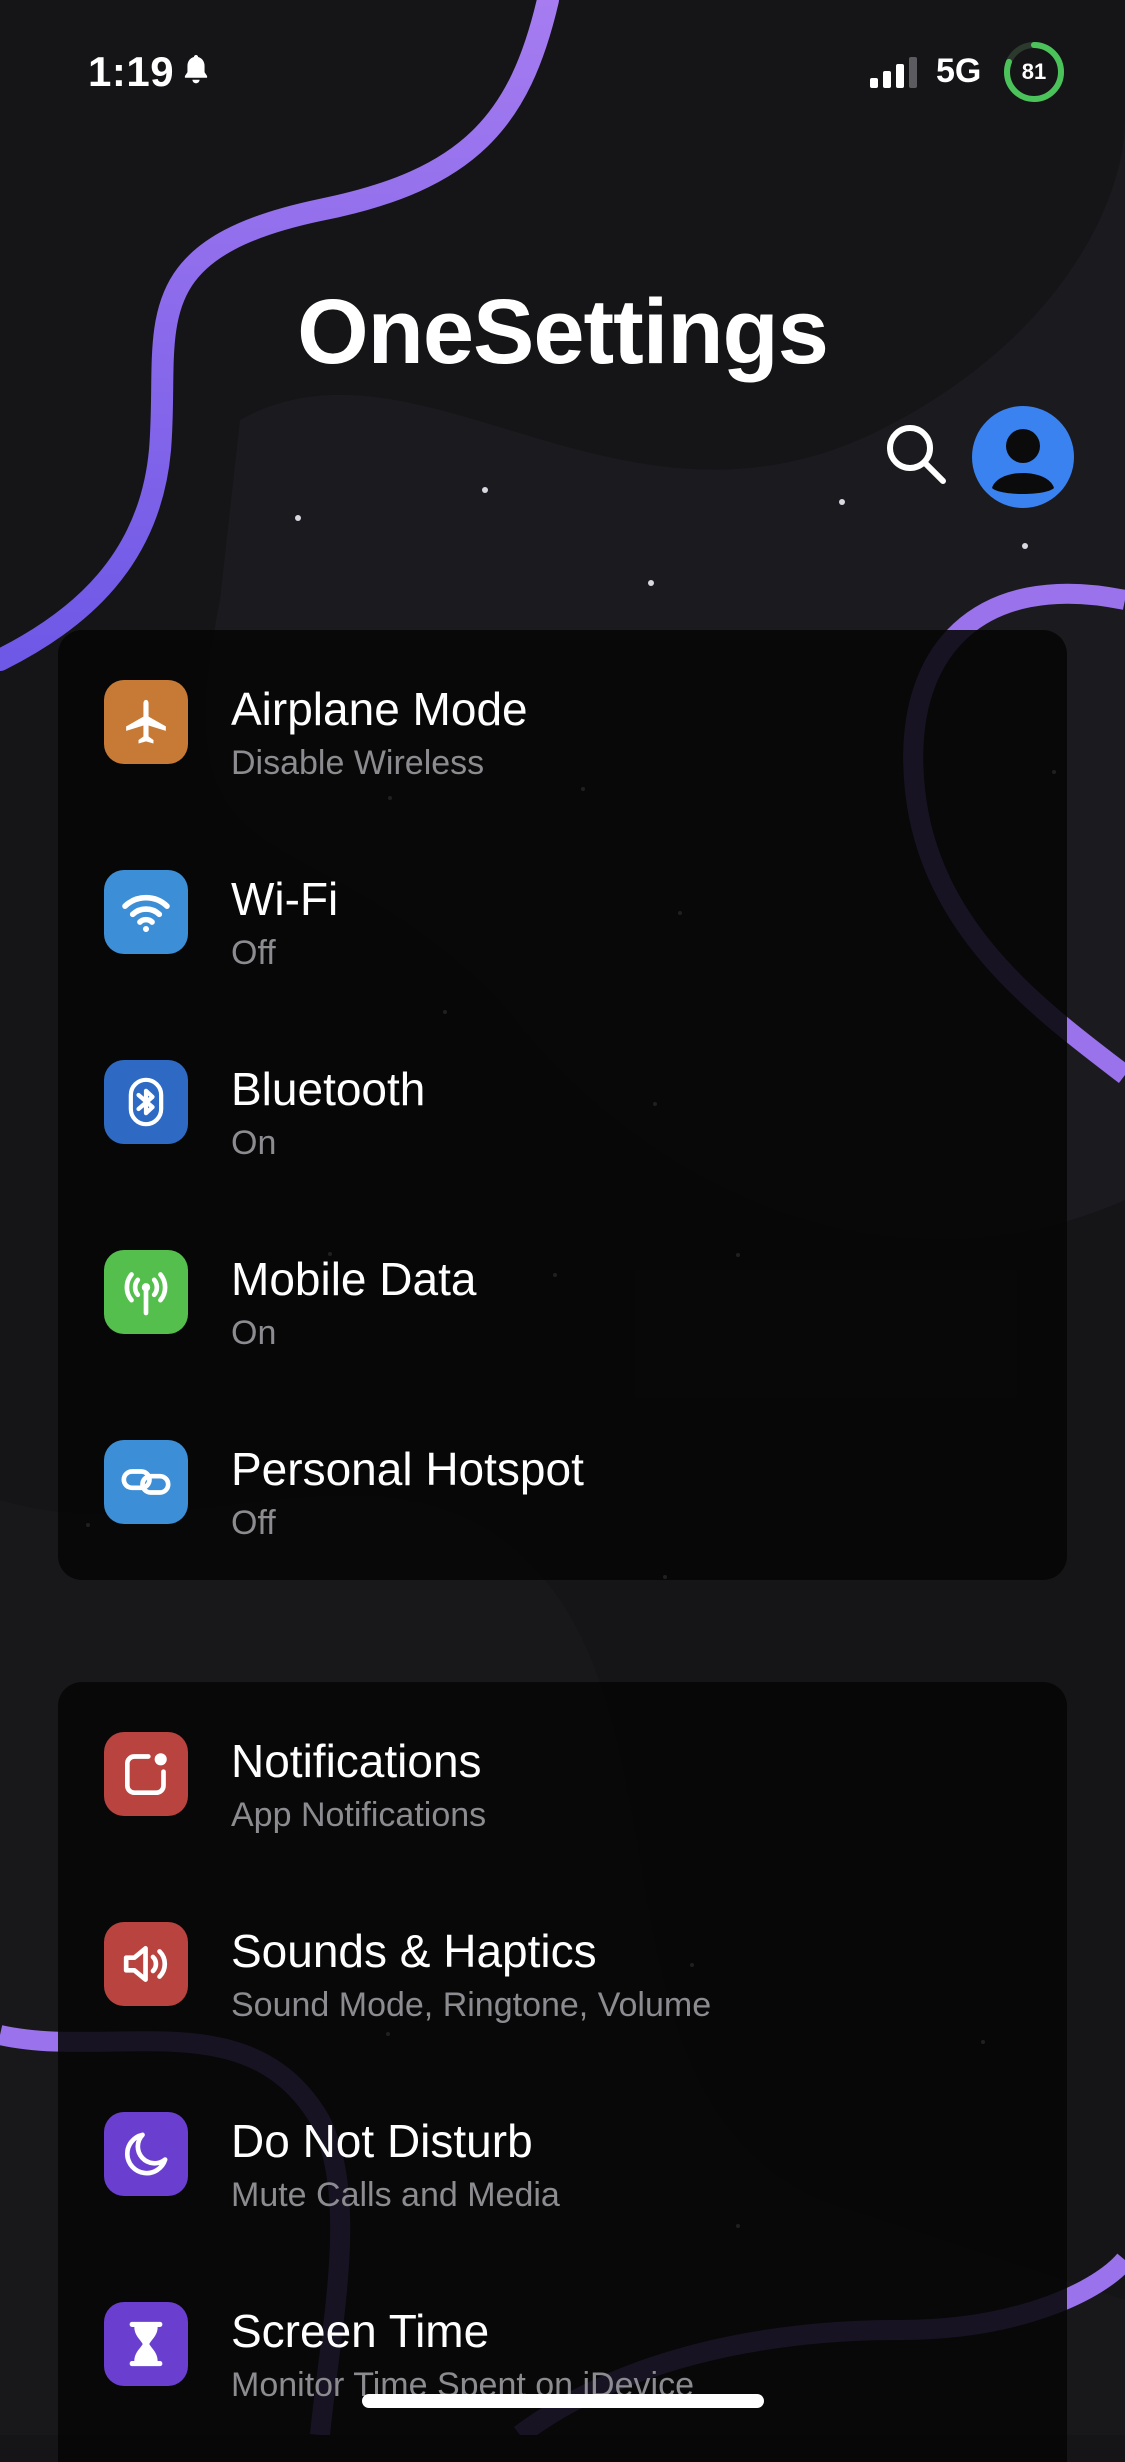 Image resolution: width=1125 pixels, height=2462 pixels. What do you see at coordinates (562, 725) in the screenshot?
I see `row-airplane-mode: Airplane Mode Disable Wireless` at bounding box center [562, 725].